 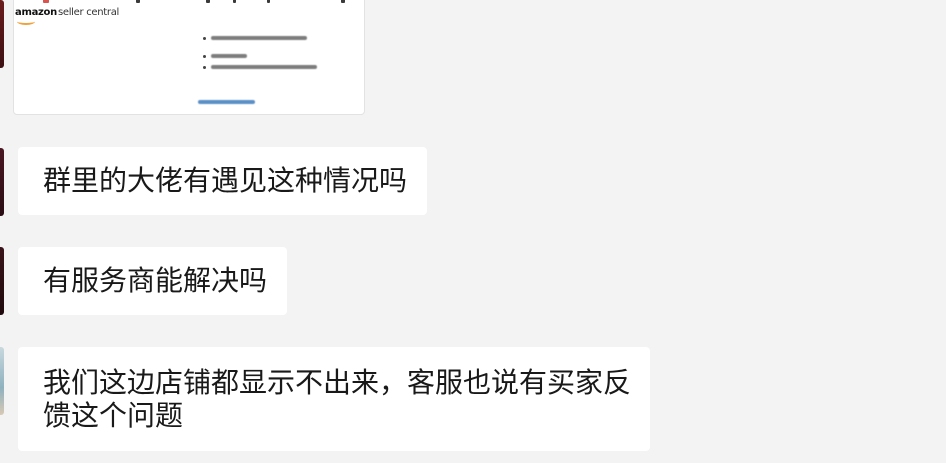 What do you see at coordinates (153, 281) in the screenshot?
I see `message-bubble: 有服务商能解决吗` at bounding box center [153, 281].